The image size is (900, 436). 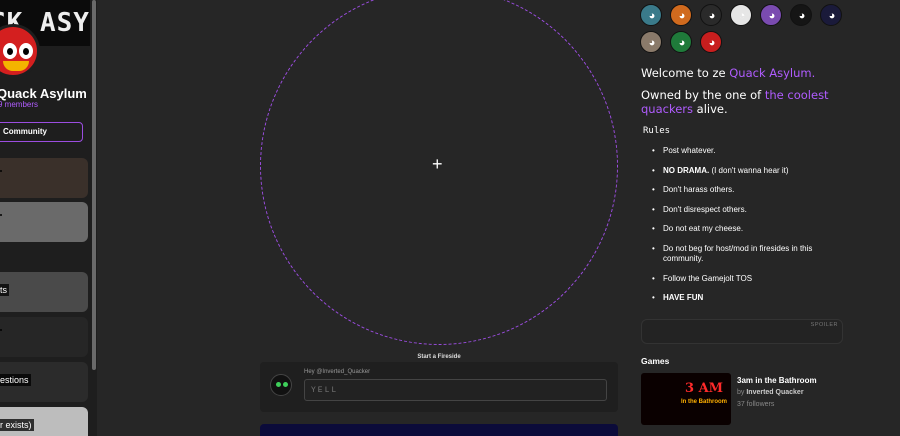 What do you see at coordinates (337, 372) in the screenshot?
I see `compose-greeting: Hey @Inverted_Quacker` at bounding box center [337, 372].